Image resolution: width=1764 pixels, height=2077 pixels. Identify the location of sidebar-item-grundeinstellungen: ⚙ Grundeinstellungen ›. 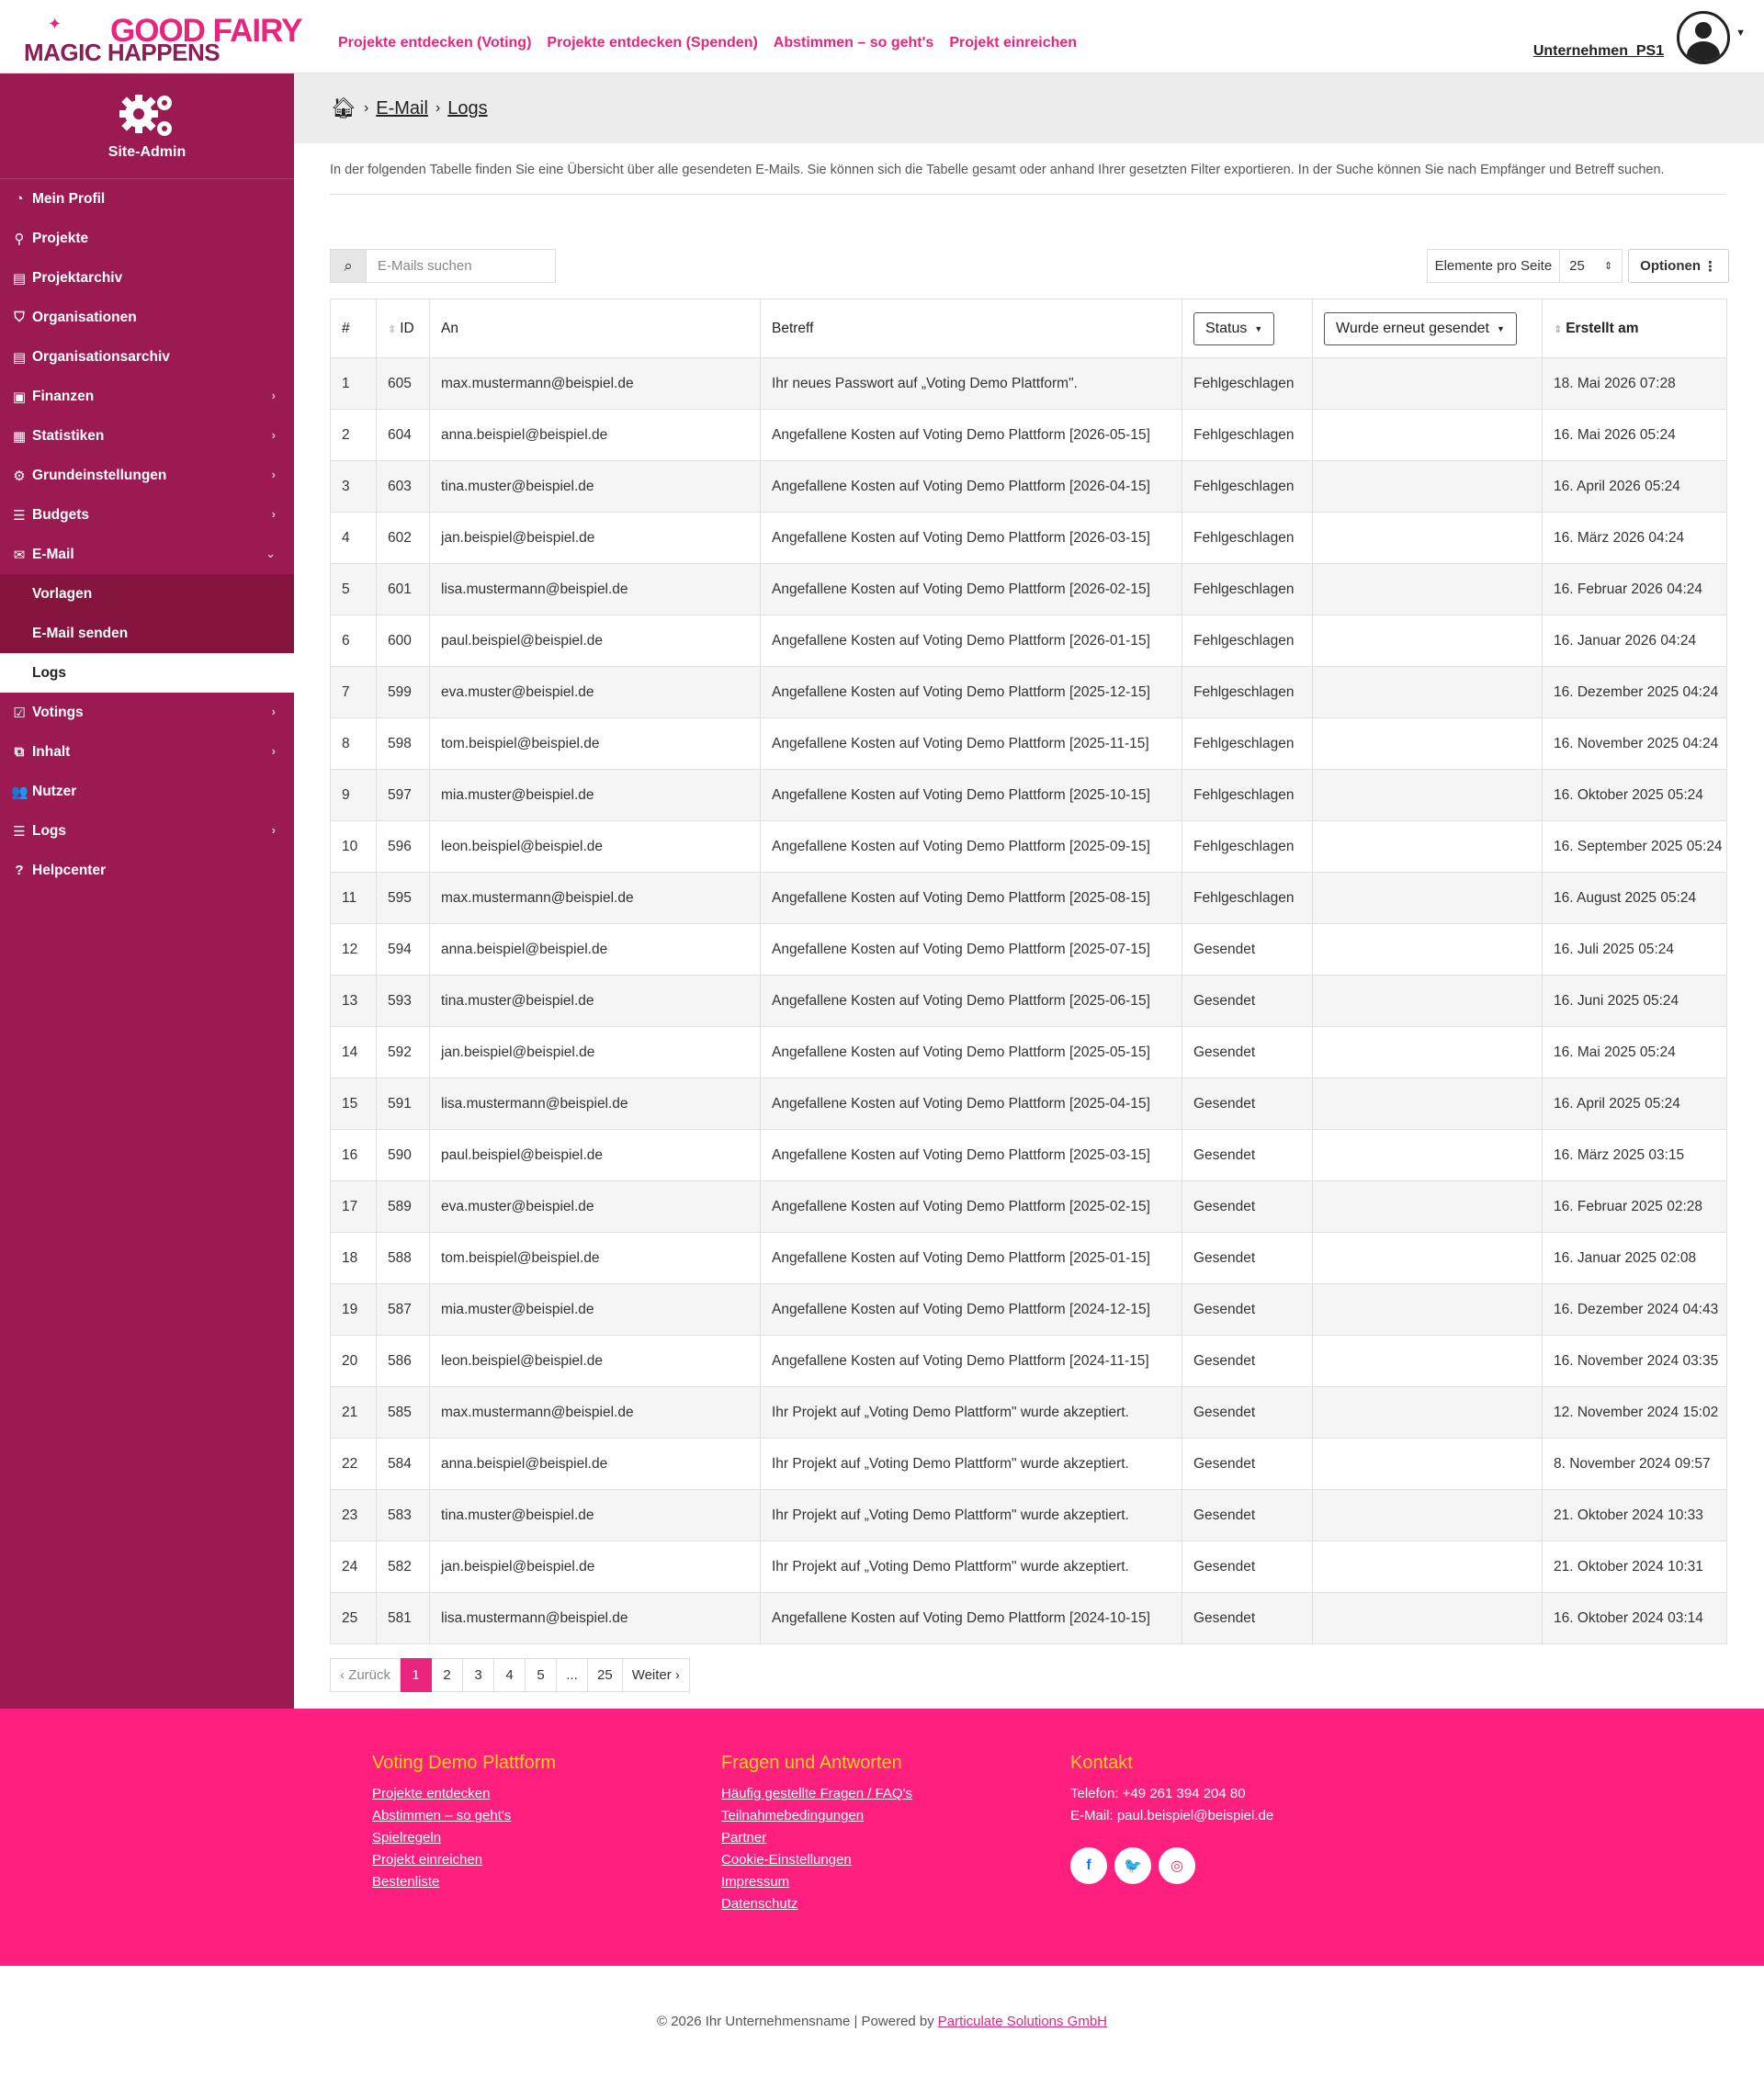
(147, 475).